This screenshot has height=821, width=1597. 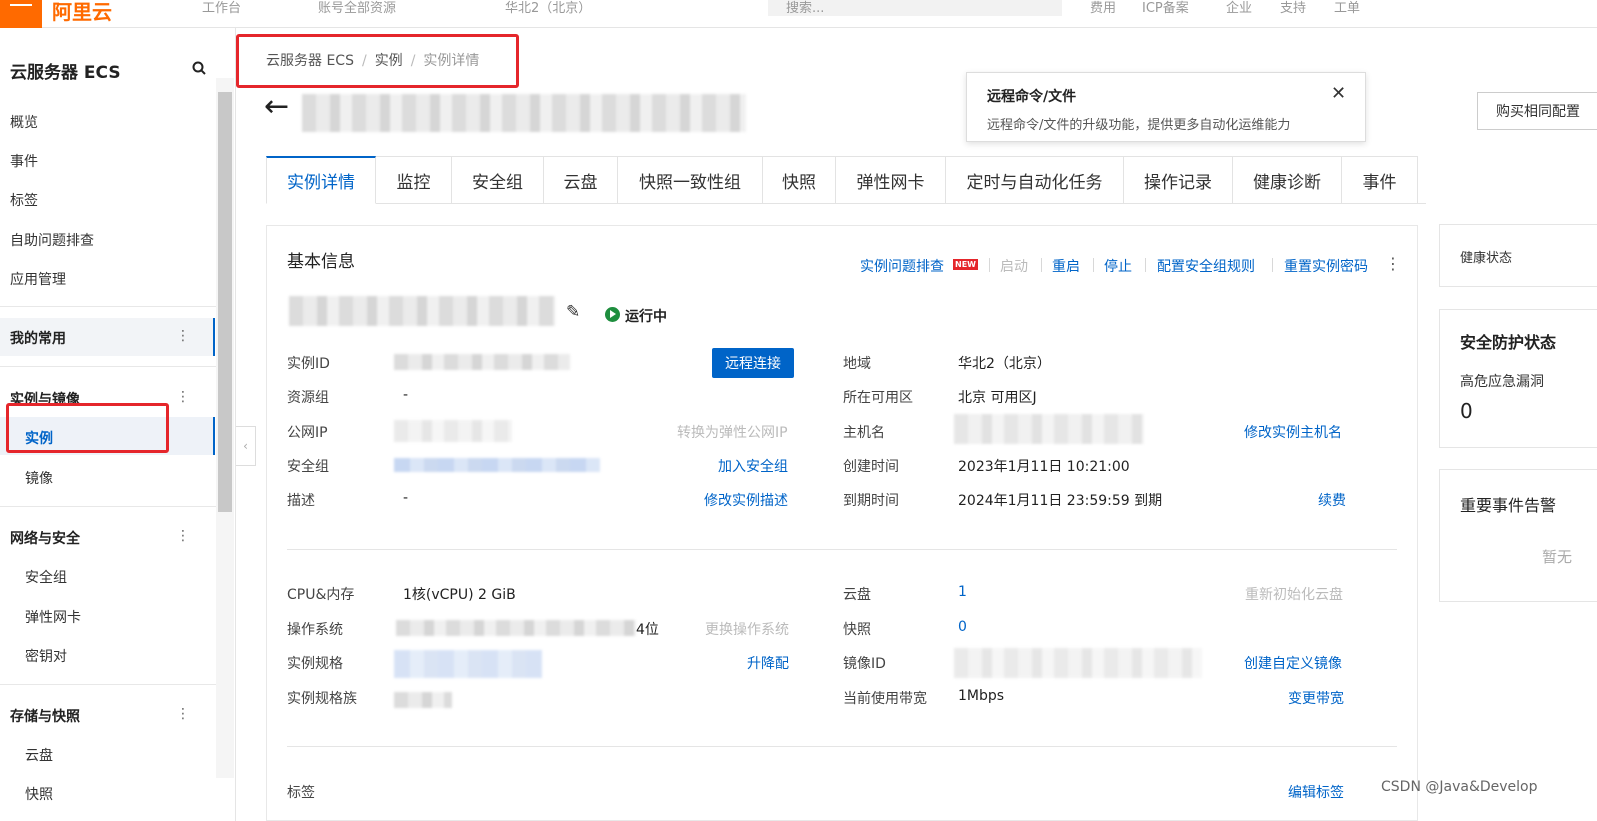 What do you see at coordinates (414, 180) in the screenshot?
I see `tab-monitoring: 监控` at bounding box center [414, 180].